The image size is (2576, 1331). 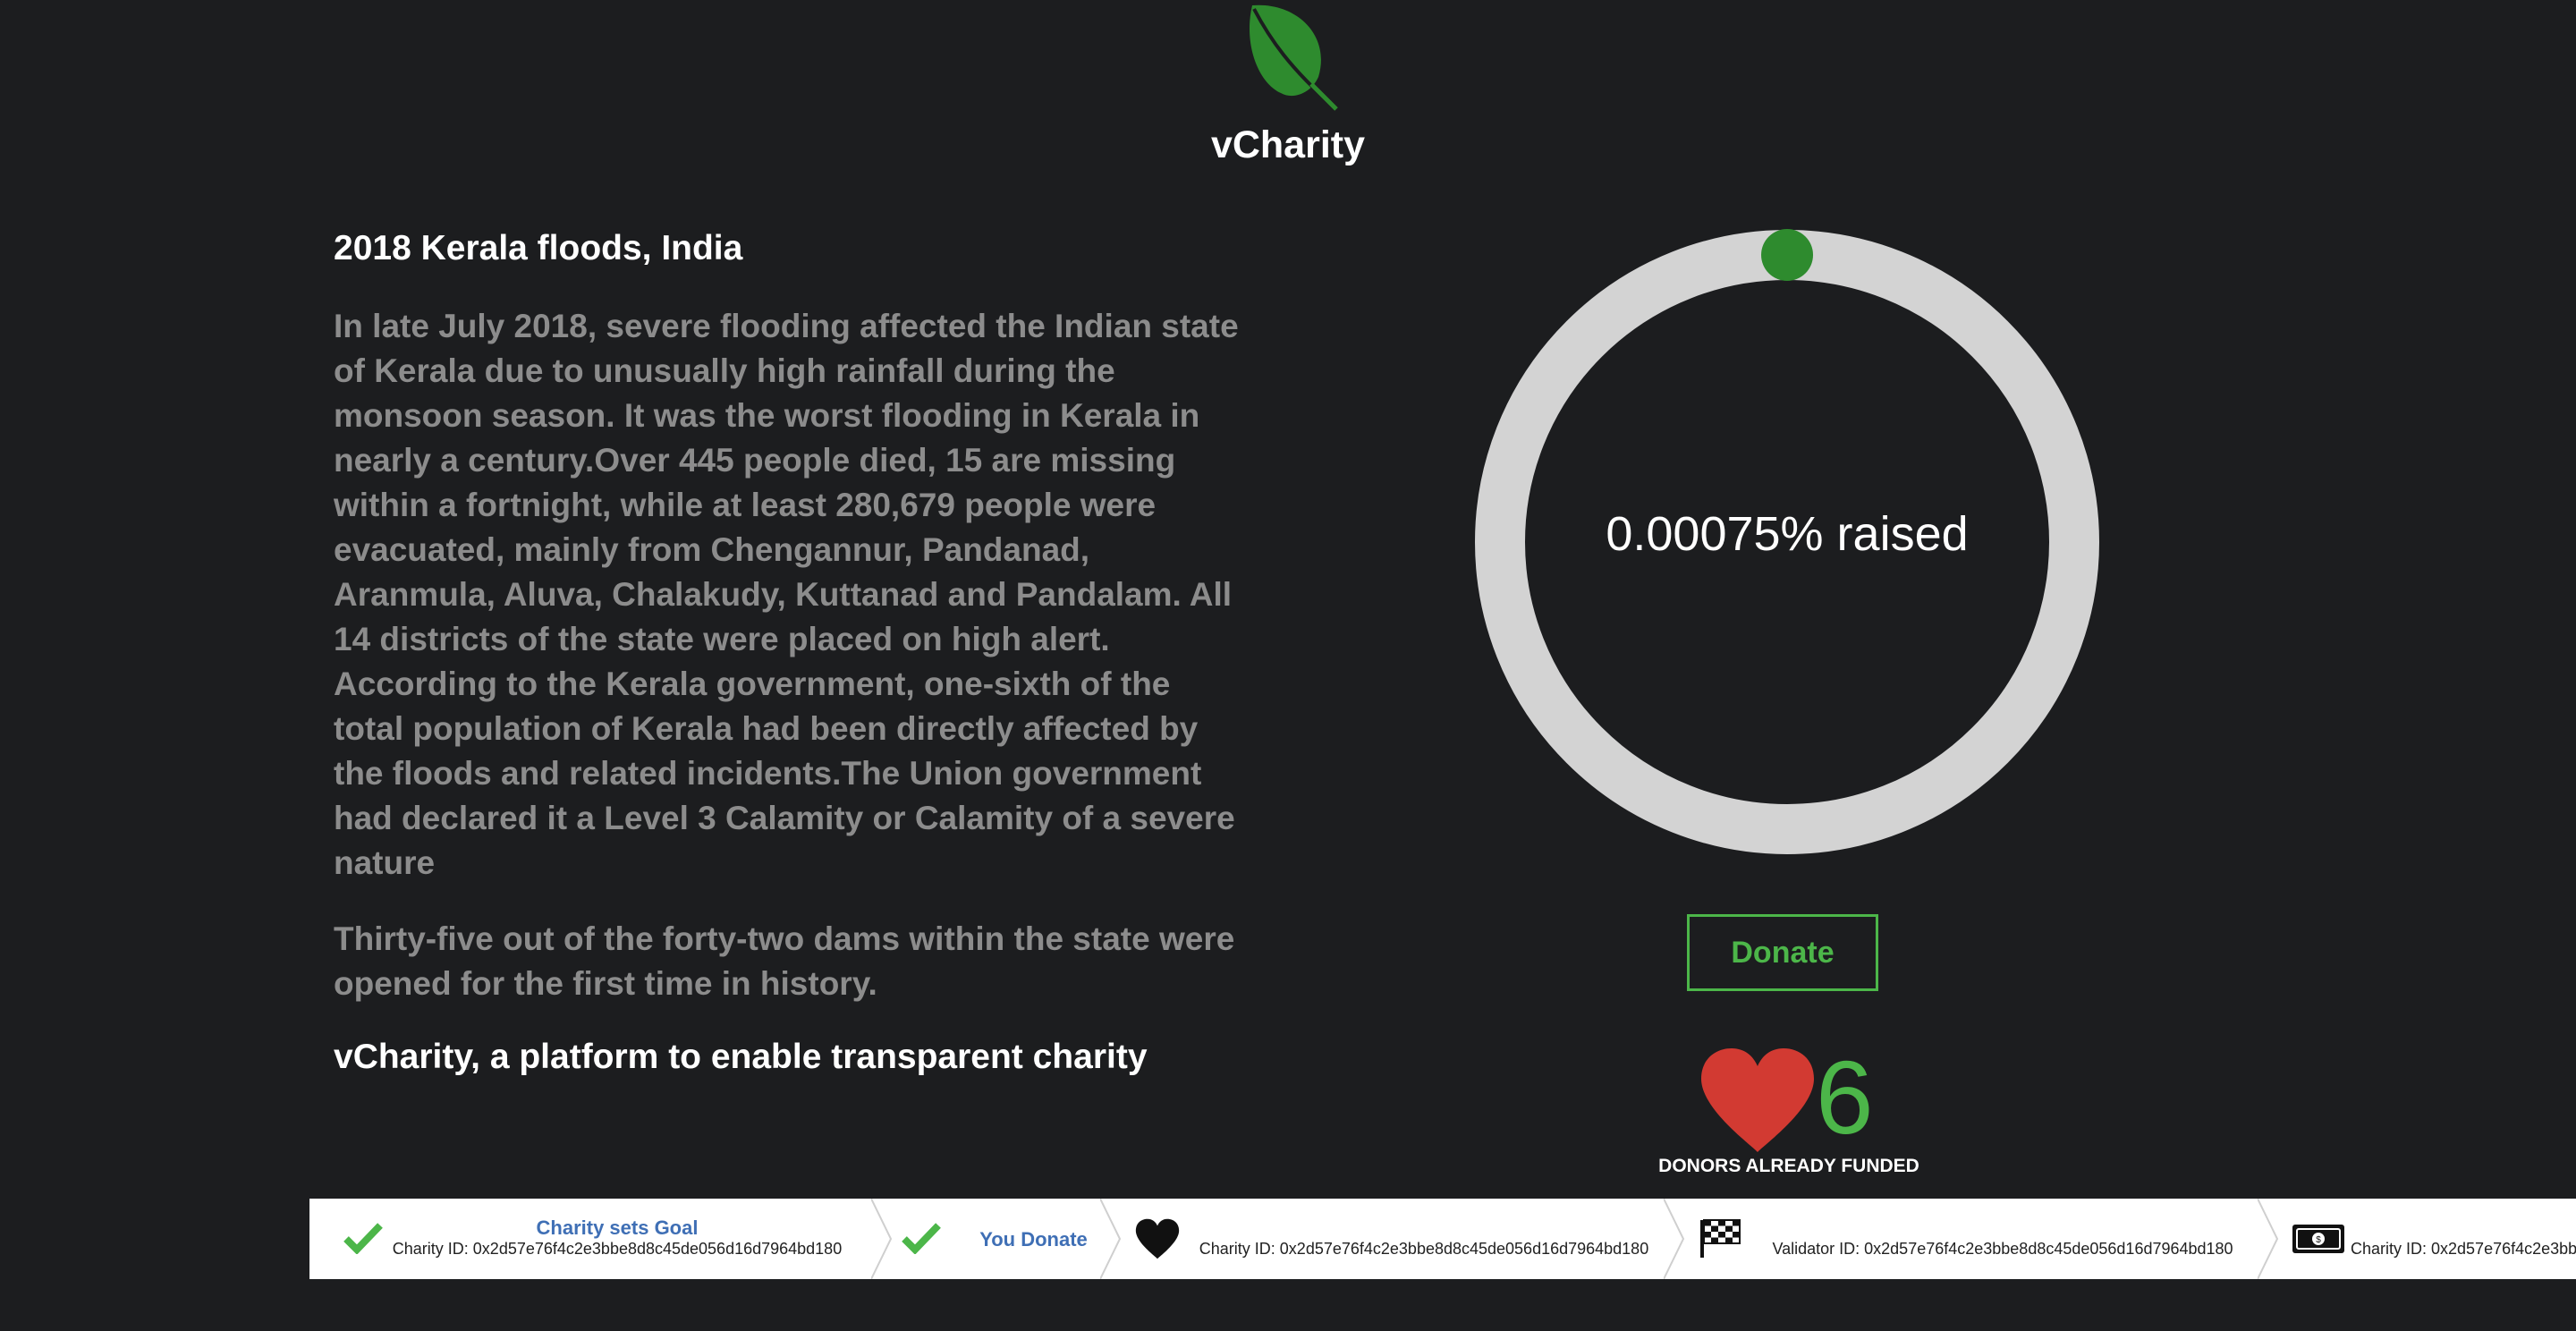 I want to click on step-title: Validator confirms goals, so click(x=2002, y=1228).